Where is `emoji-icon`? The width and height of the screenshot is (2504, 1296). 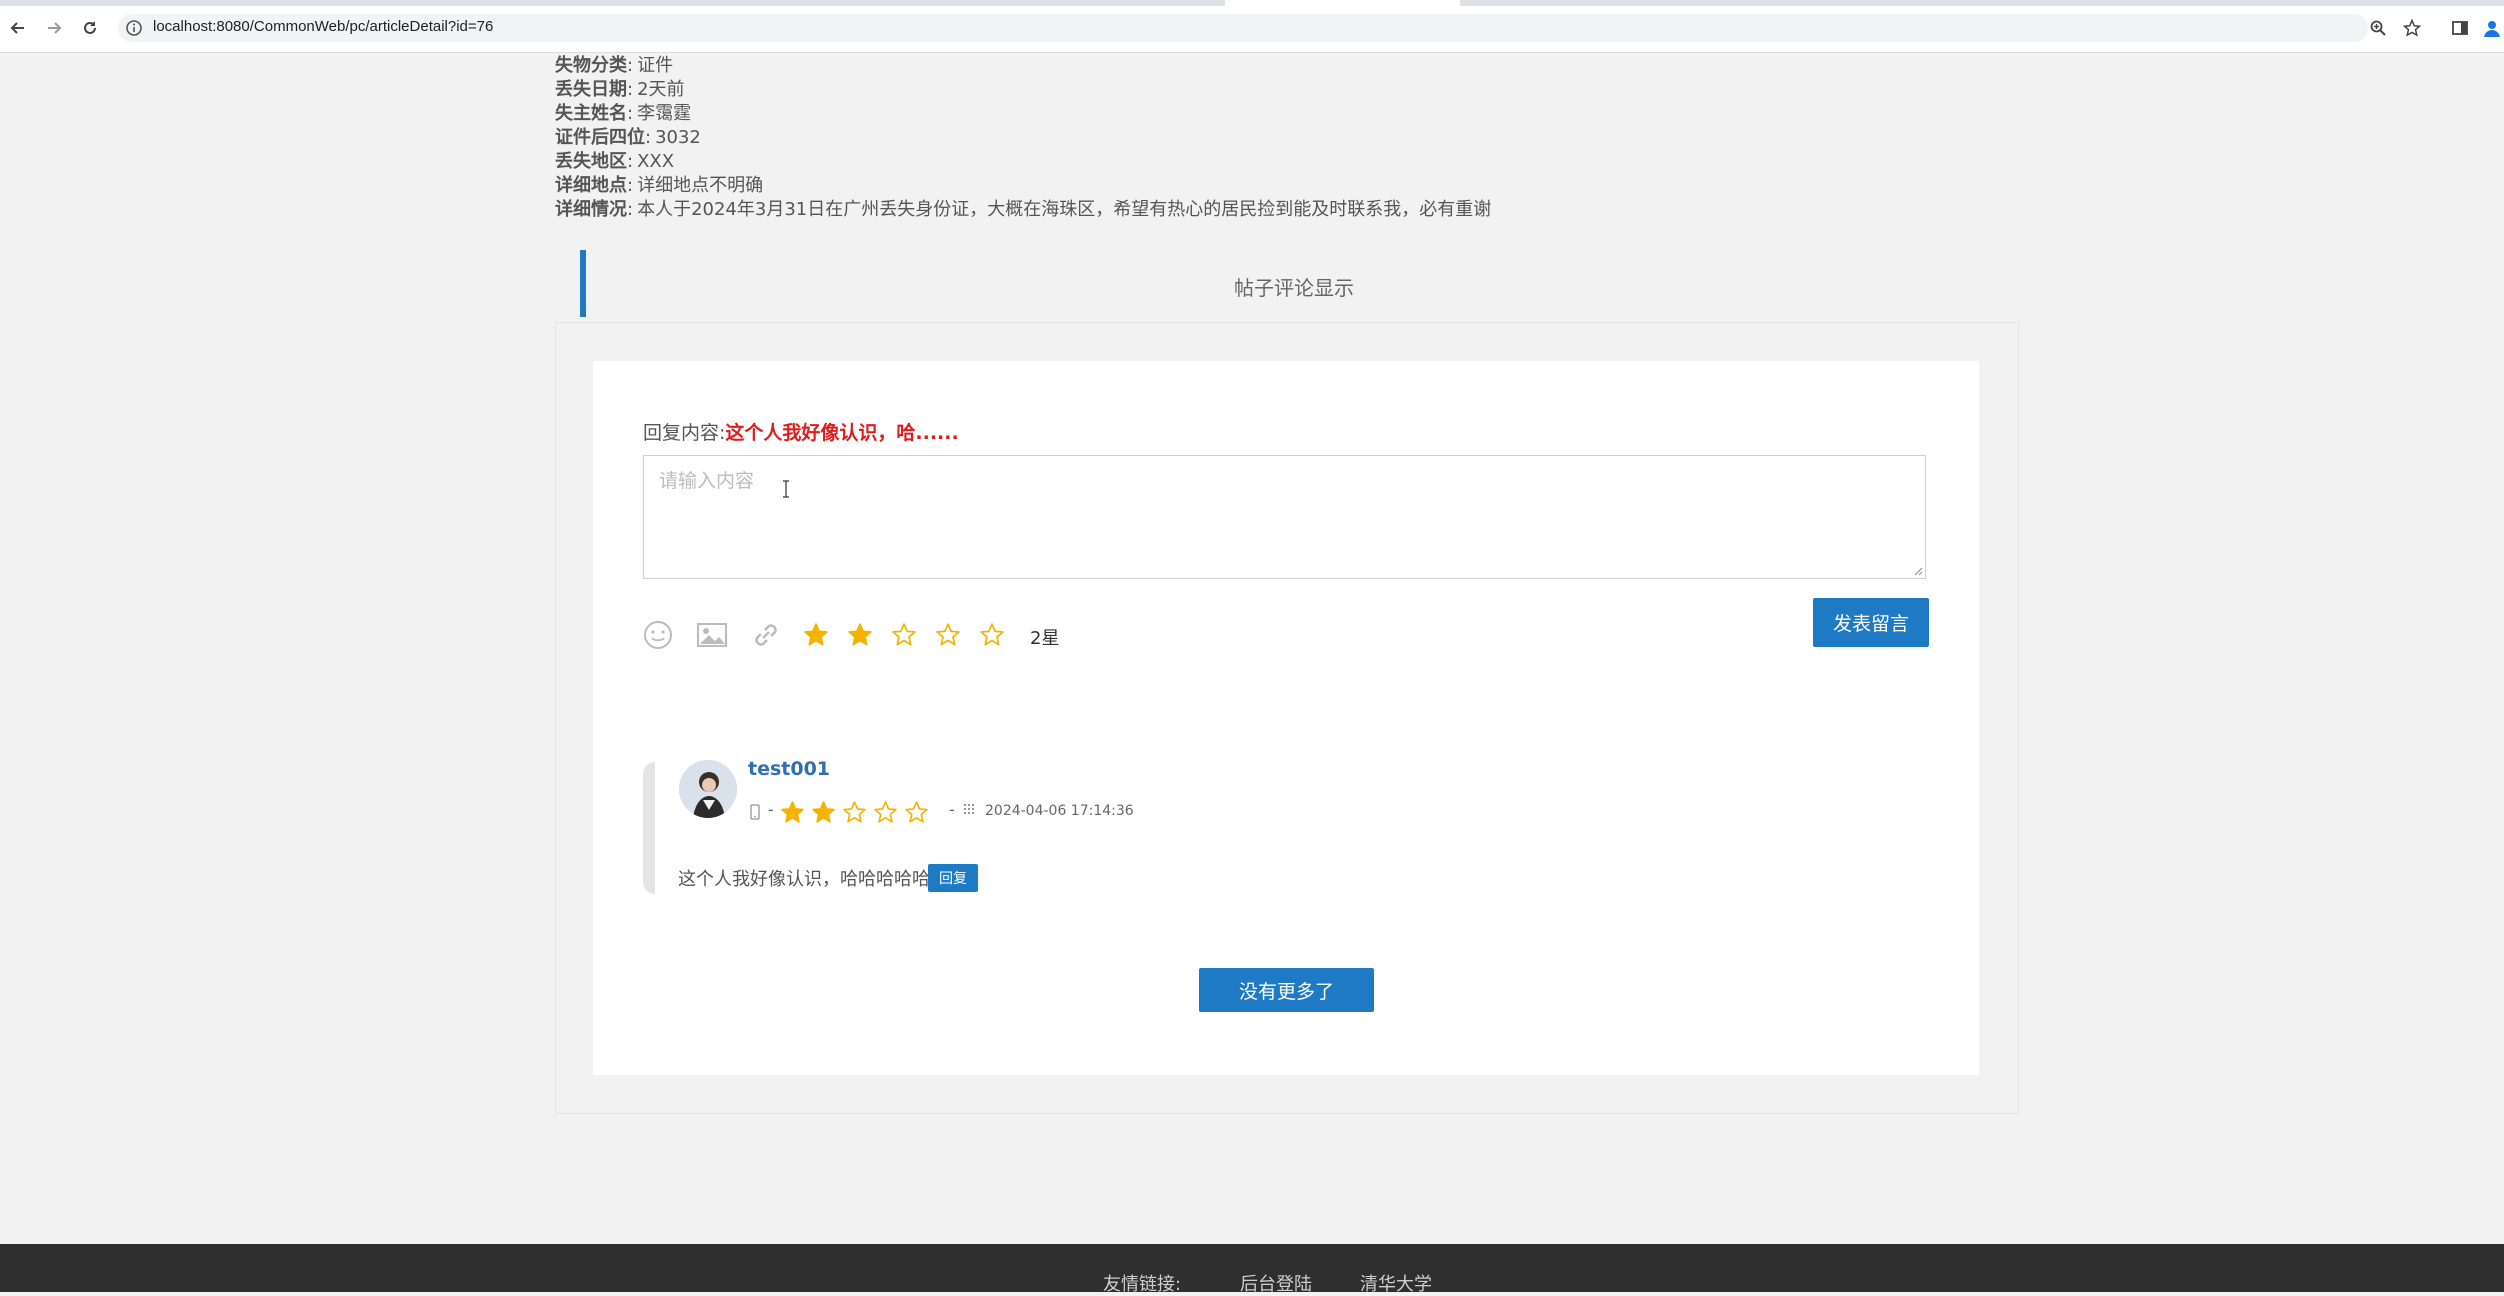 emoji-icon is located at coordinates (658, 635).